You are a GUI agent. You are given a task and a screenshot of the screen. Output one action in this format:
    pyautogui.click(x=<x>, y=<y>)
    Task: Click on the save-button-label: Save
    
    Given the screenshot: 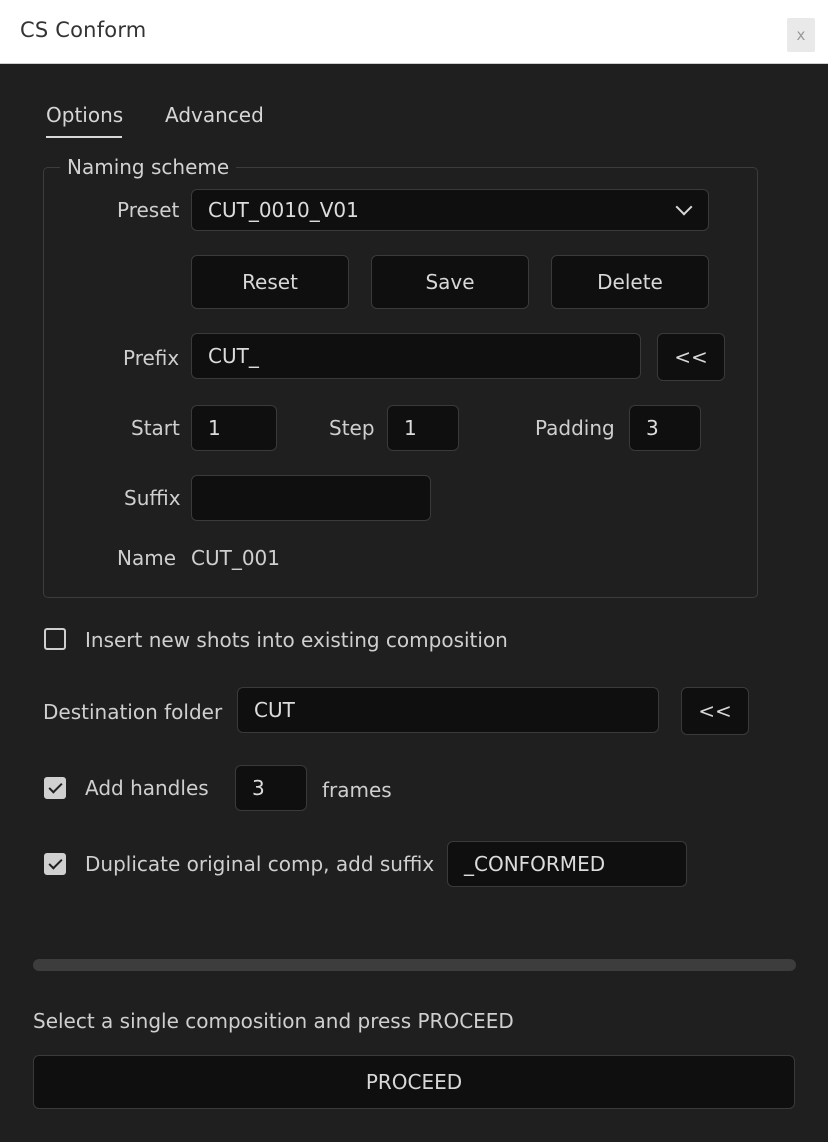 What is the action you would take?
    pyautogui.click(x=450, y=282)
    